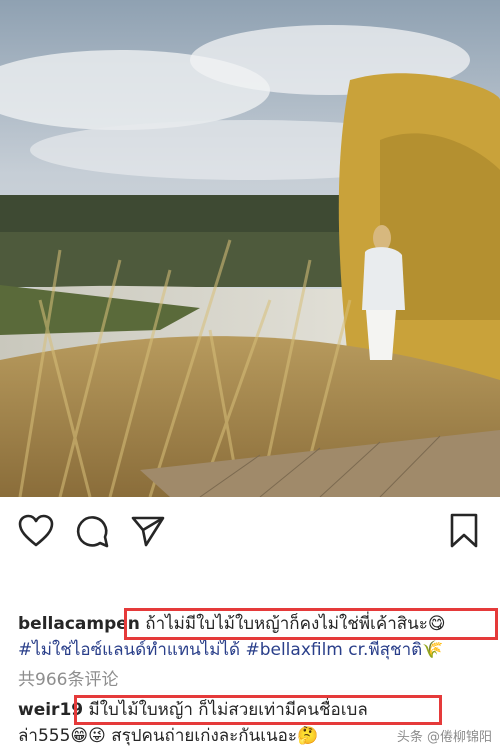 This screenshot has width=500, height=755. I want to click on share-icon, so click(148, 531).